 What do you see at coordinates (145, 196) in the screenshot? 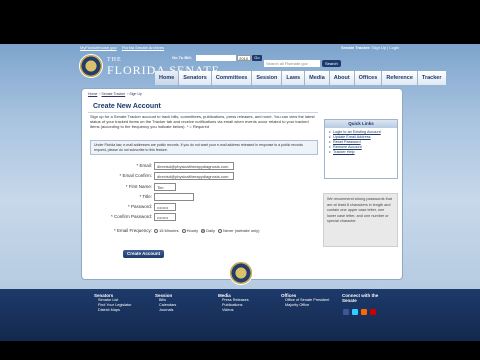
I see `title-label: * Title:` at bounding box center [145, 196].